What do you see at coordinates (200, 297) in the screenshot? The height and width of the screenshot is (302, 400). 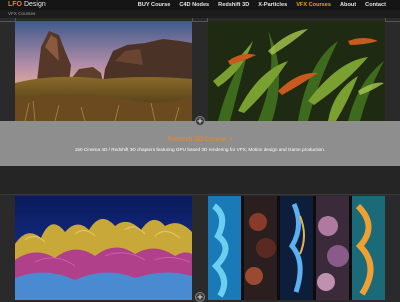 I see `plus-icon-bottom` at bounding box center [200, 297].